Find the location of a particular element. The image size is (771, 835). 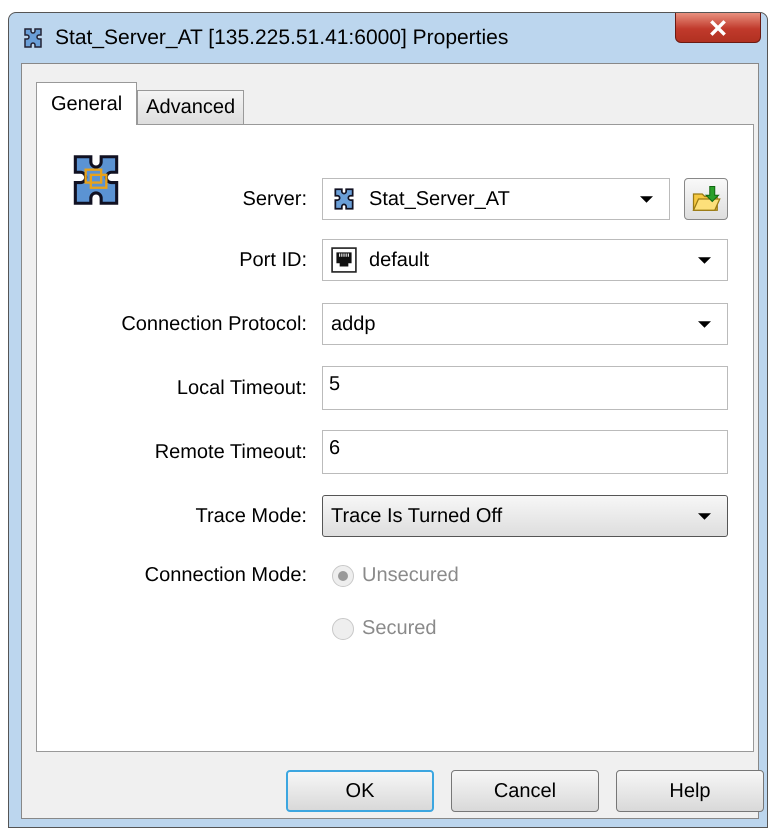

dropdown-field: Stat_Server_AT is located at coordinates (496, 199).